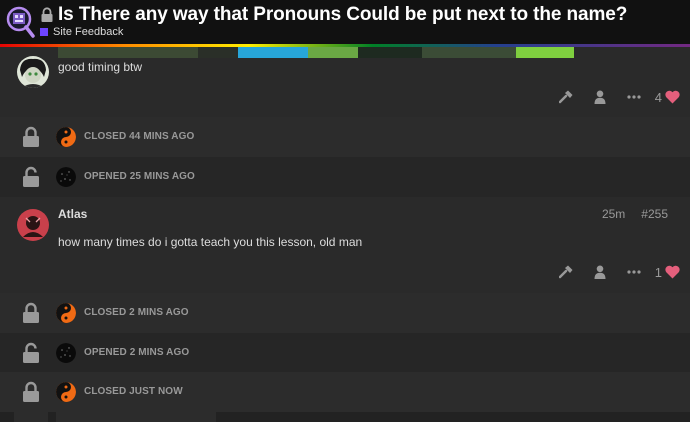 This screenshot has height=422, width=690. I want to click on small-action-text: CLOSED 2 MINS AGO, so click(136, 312).